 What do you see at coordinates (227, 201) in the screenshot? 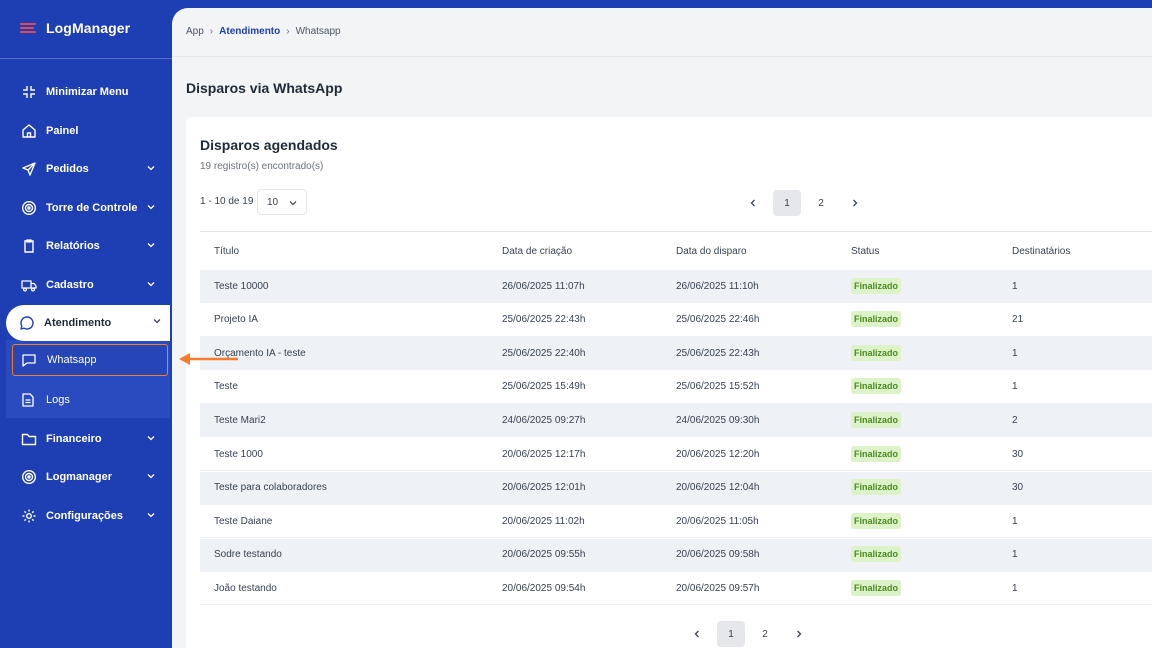
I see `pagination-range: 1 - 10 de 19` at bounding box center [227, 201].